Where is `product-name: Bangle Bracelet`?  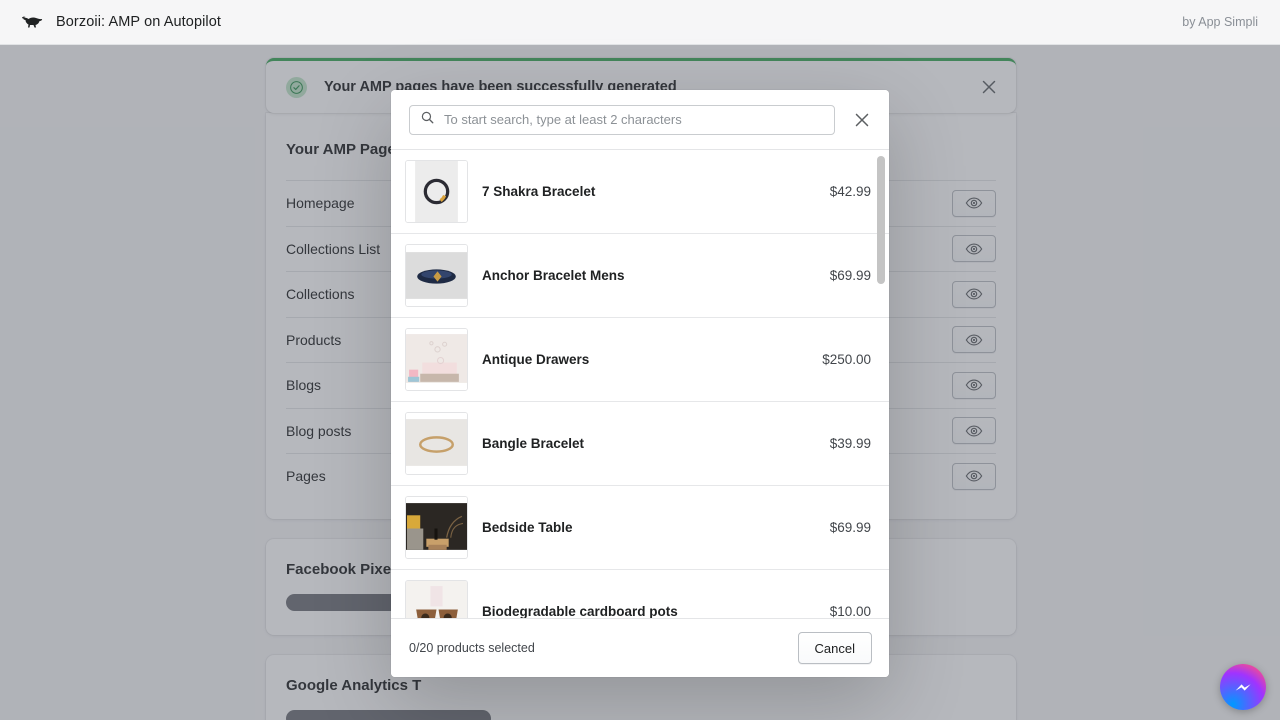 product-name: Bangle Bracelet is located at coordinates (533, 443).